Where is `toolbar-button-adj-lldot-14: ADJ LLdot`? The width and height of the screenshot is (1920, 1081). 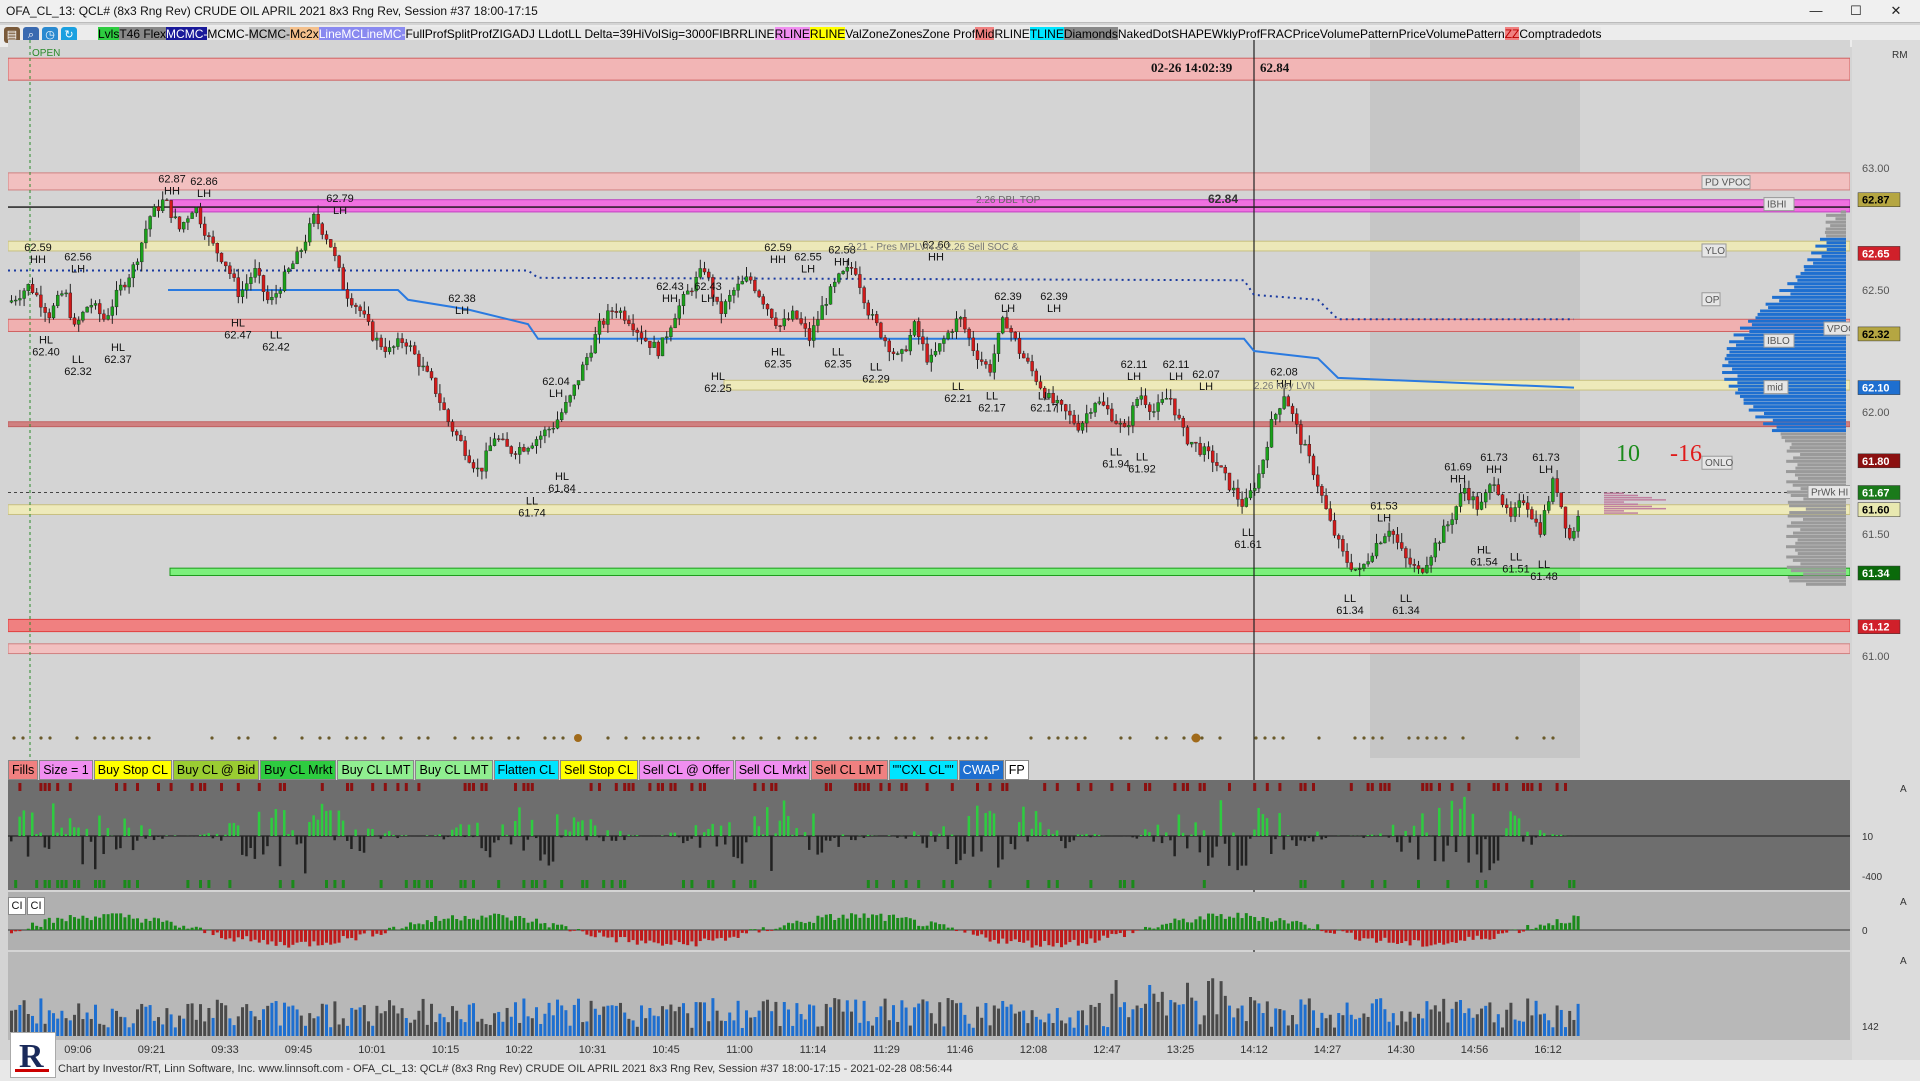
toolbar-button-adj-lldot-14: ADJ LLdot is located at coordinates (540, 34).